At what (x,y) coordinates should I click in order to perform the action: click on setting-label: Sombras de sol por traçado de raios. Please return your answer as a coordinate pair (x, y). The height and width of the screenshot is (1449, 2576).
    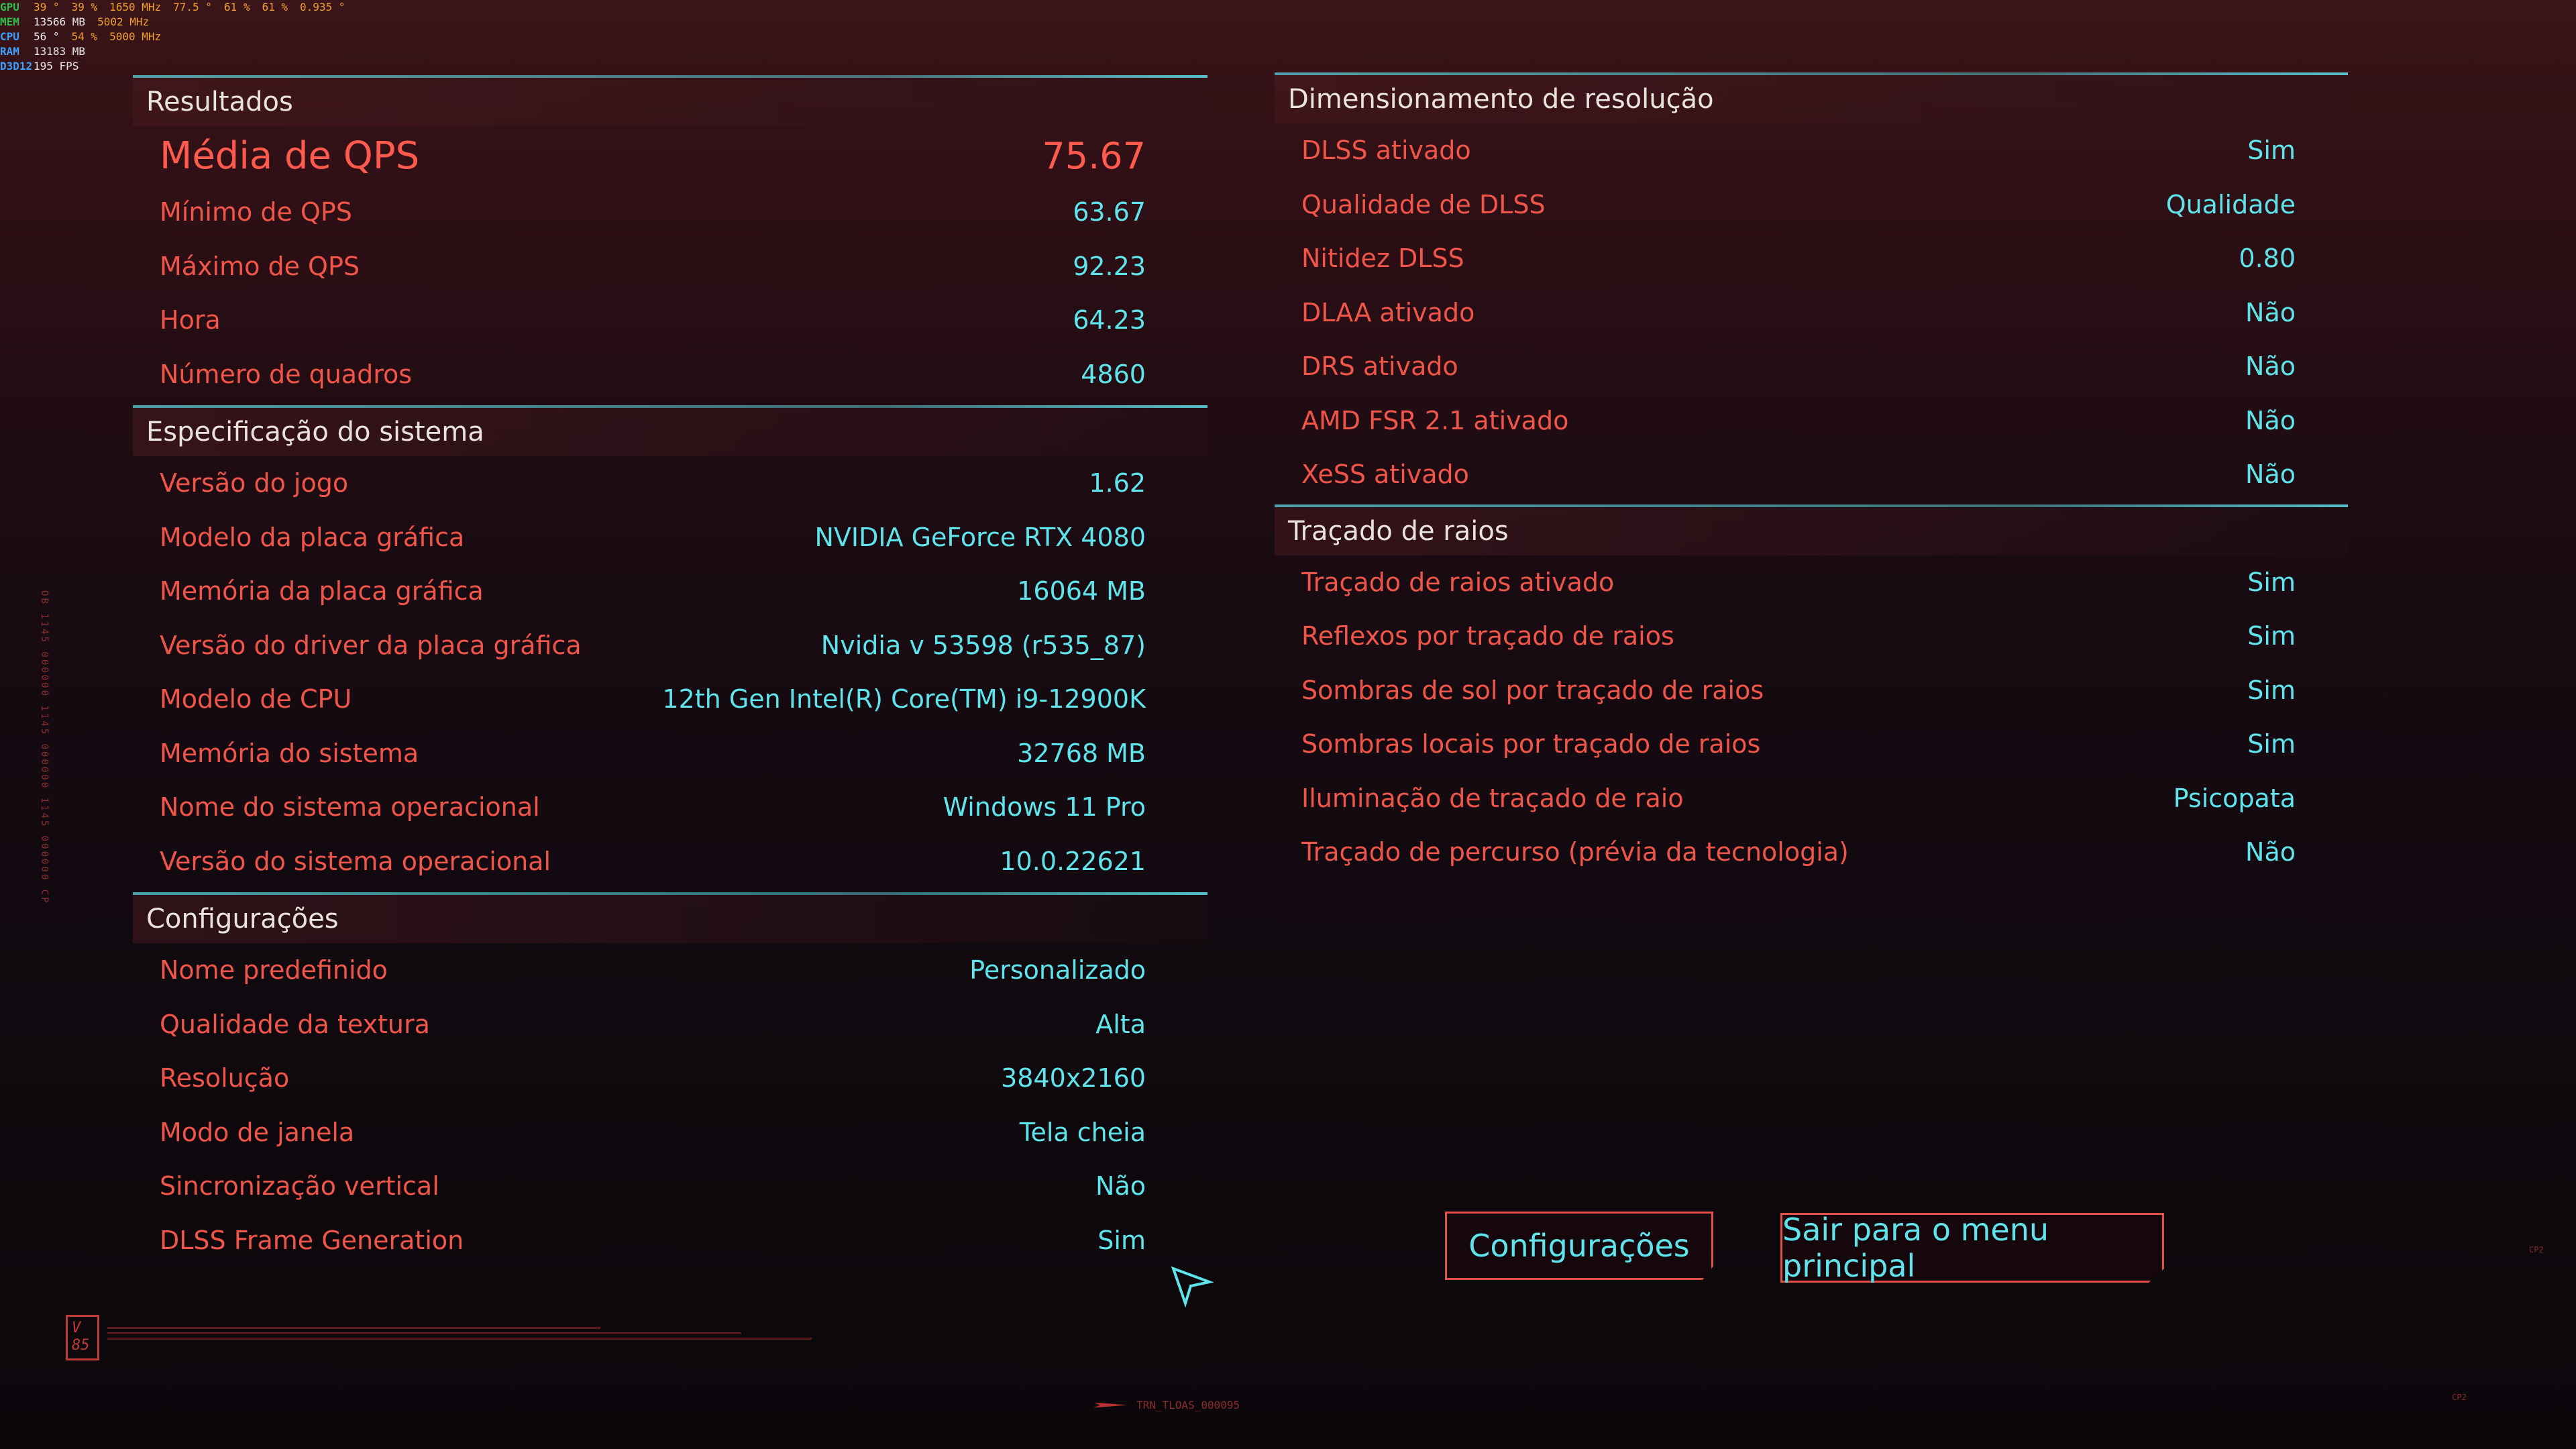
    Looking at the image, I should click on (1532, 690).